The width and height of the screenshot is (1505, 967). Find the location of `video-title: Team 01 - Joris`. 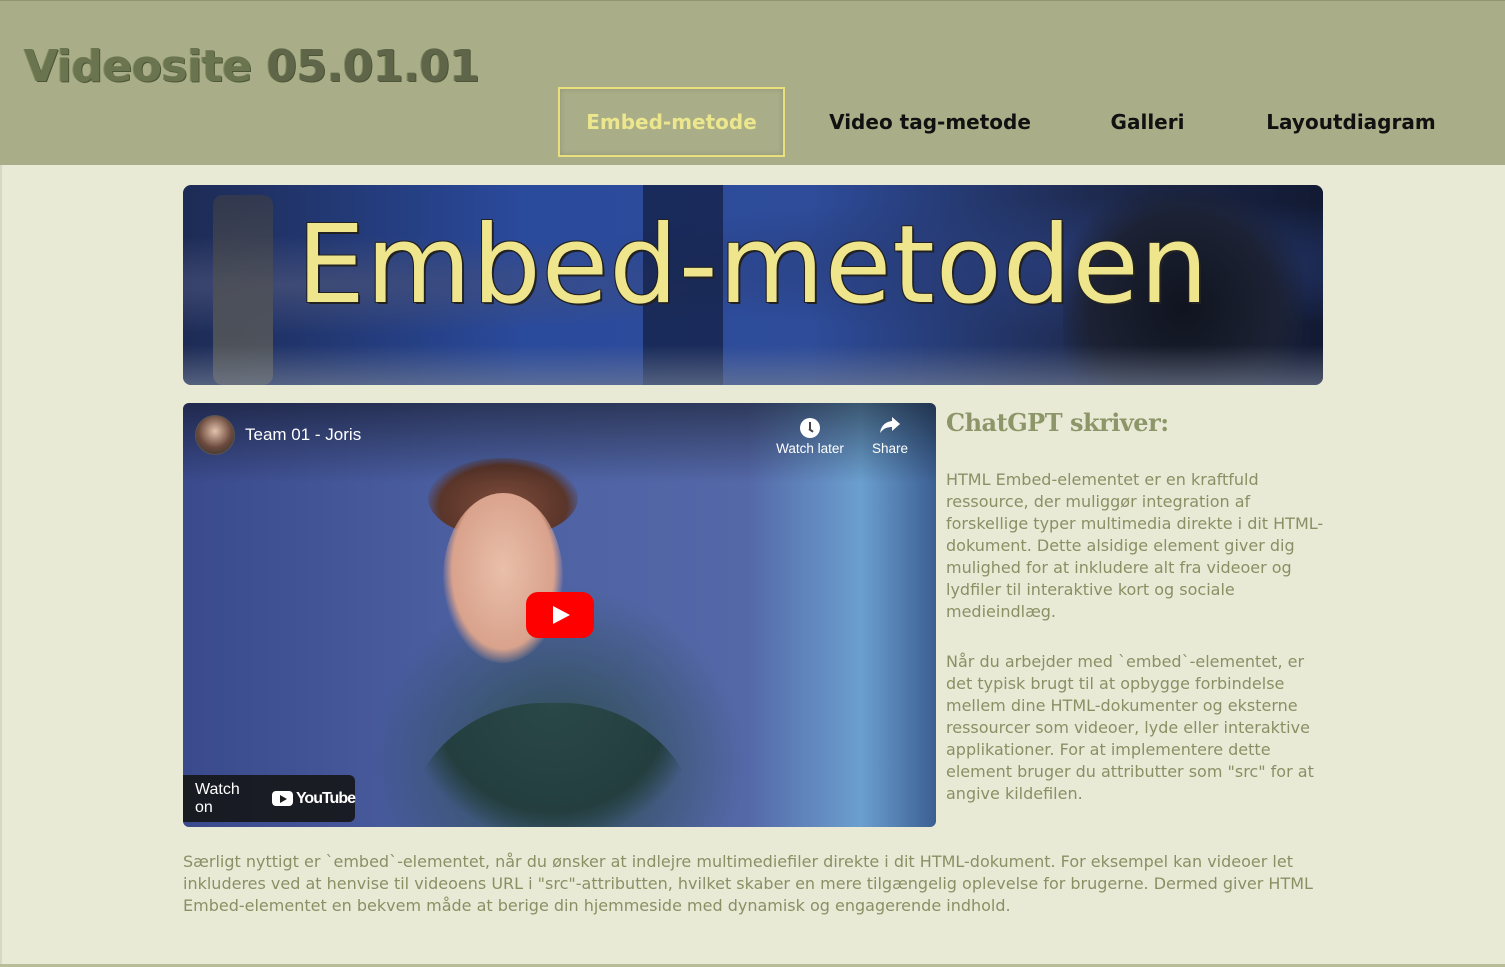

video-title: Team 01 - Joris is located at coordinates (303, 435).